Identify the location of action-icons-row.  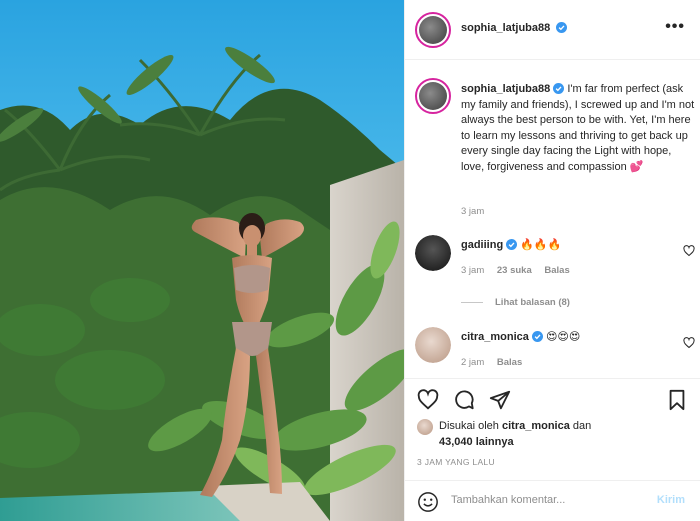
(553, 401).